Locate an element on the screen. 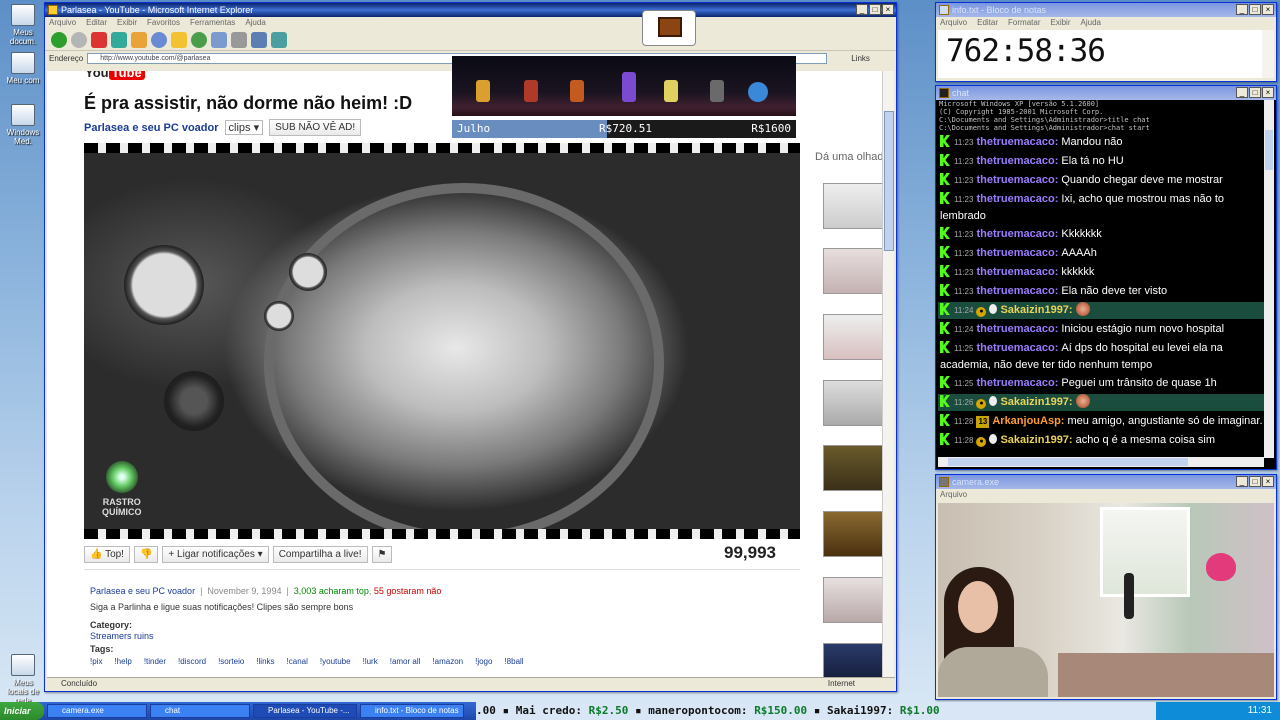 Image resolution: width=1280 pixels, height=720 pixels. tag-link: !discord is located at coordinates (192, 661).